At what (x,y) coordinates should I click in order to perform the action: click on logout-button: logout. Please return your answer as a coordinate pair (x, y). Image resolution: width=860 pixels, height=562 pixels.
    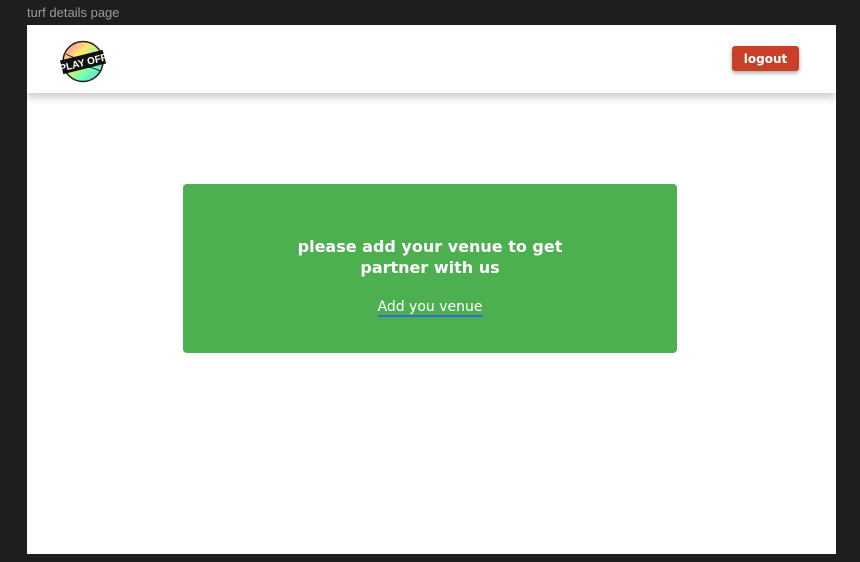
    Looking at the image, I should click on (765, 58).